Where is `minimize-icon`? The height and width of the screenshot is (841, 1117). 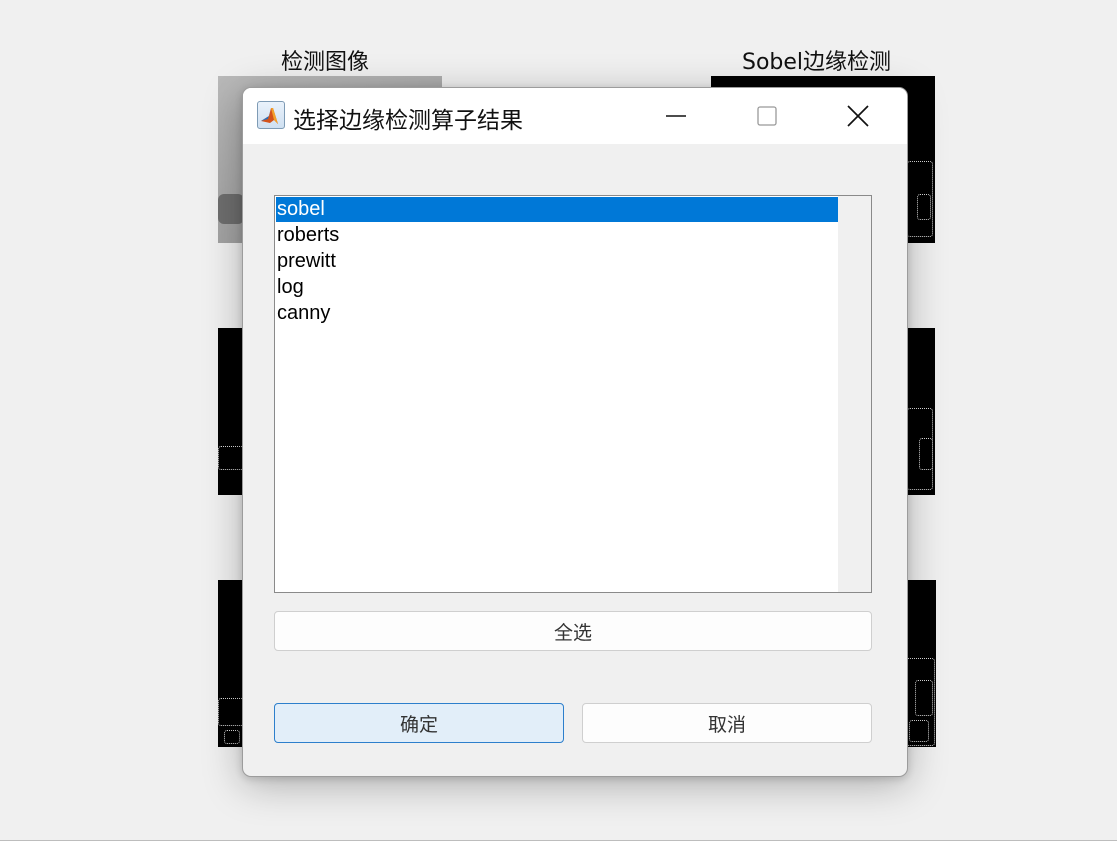
minimize-icon is located at coordinates (676, 116).